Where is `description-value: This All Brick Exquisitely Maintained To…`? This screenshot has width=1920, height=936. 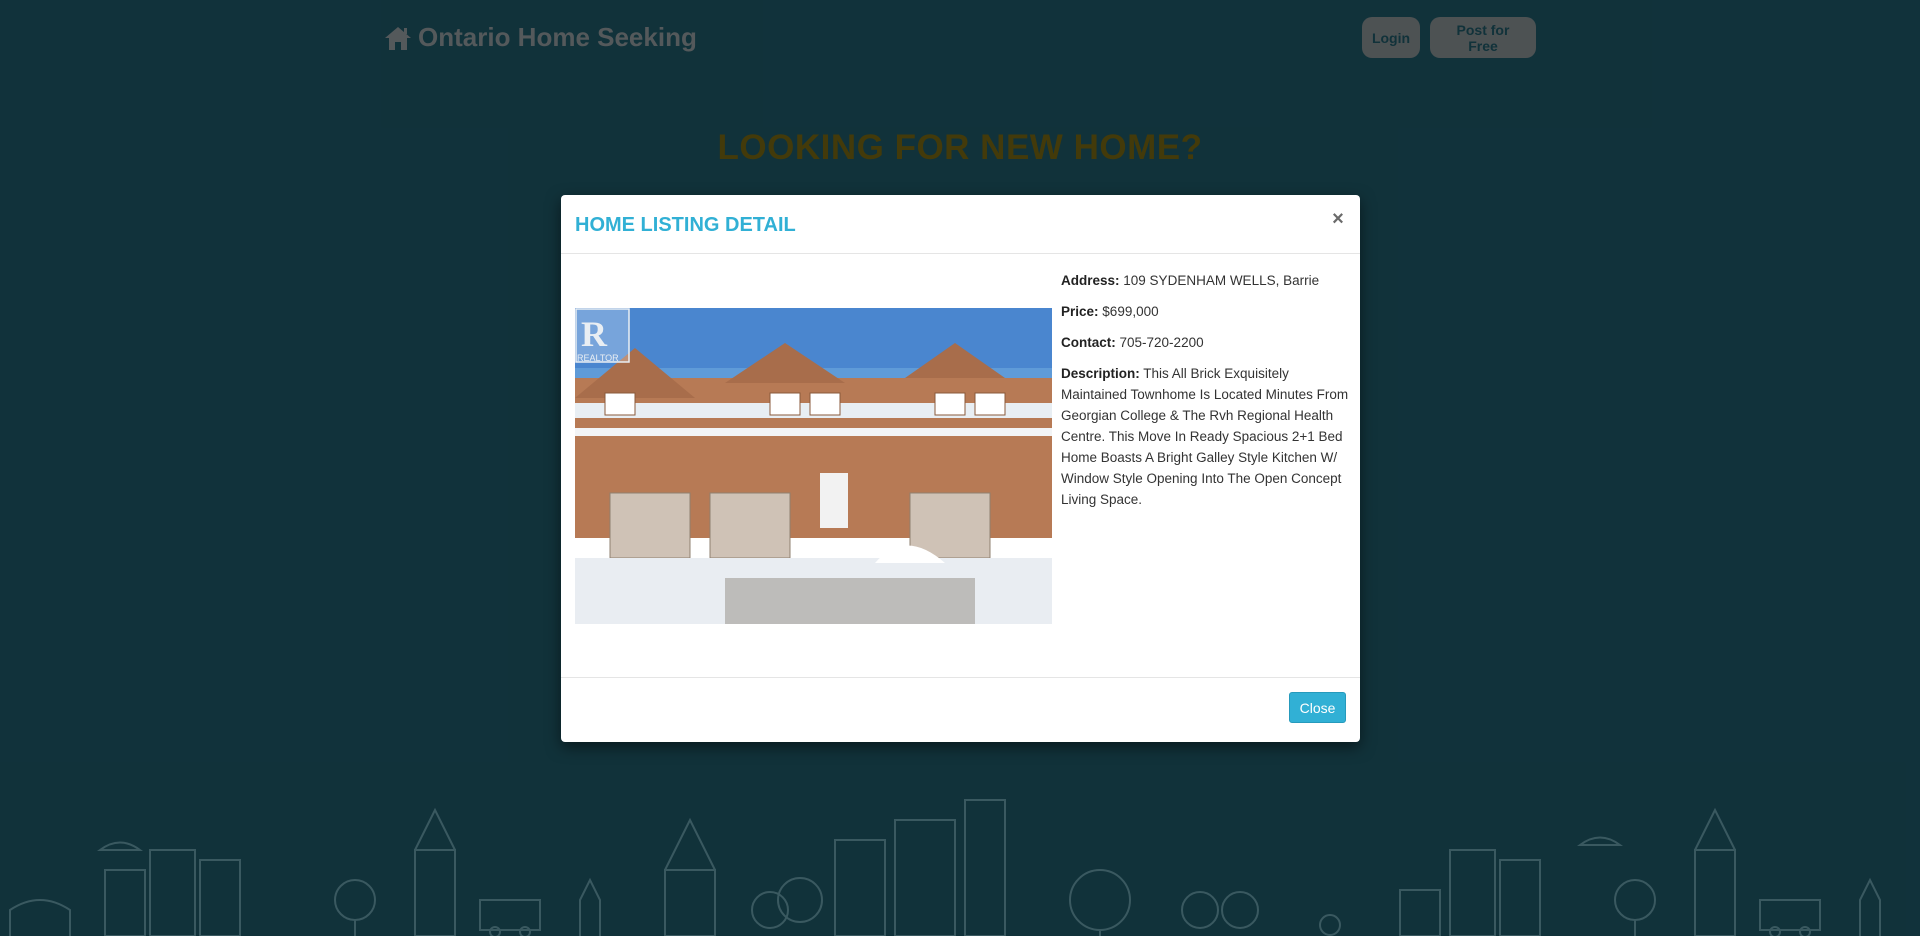
description-value: This All Brick Exquisitely Maintained To… is located at coordinates (1205, 436).